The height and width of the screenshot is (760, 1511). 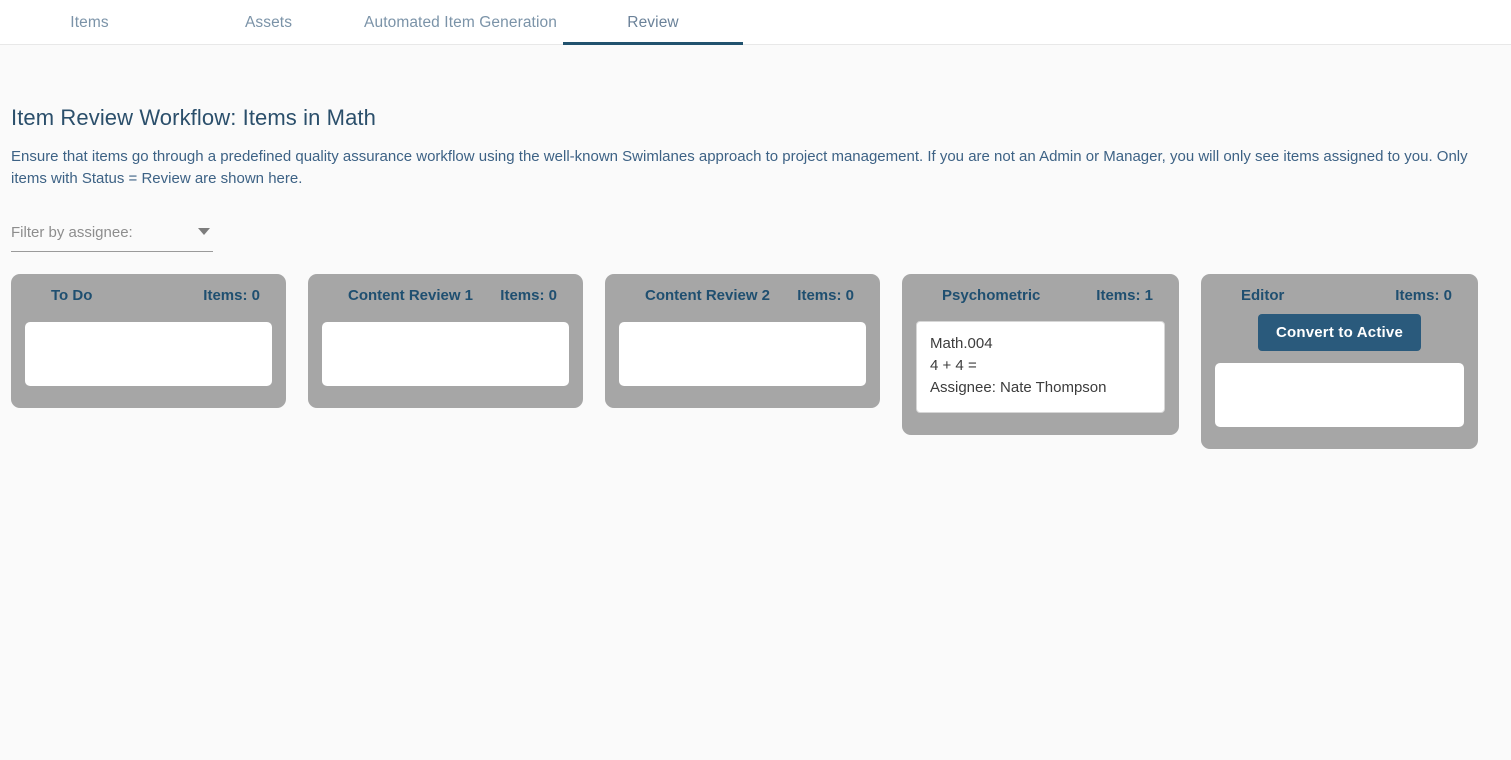 What do you see at coordinates (1339, 332) in the screenshot?
I see `convert-to-active-button: Convert to Active` at bounding box center [1339, 332].